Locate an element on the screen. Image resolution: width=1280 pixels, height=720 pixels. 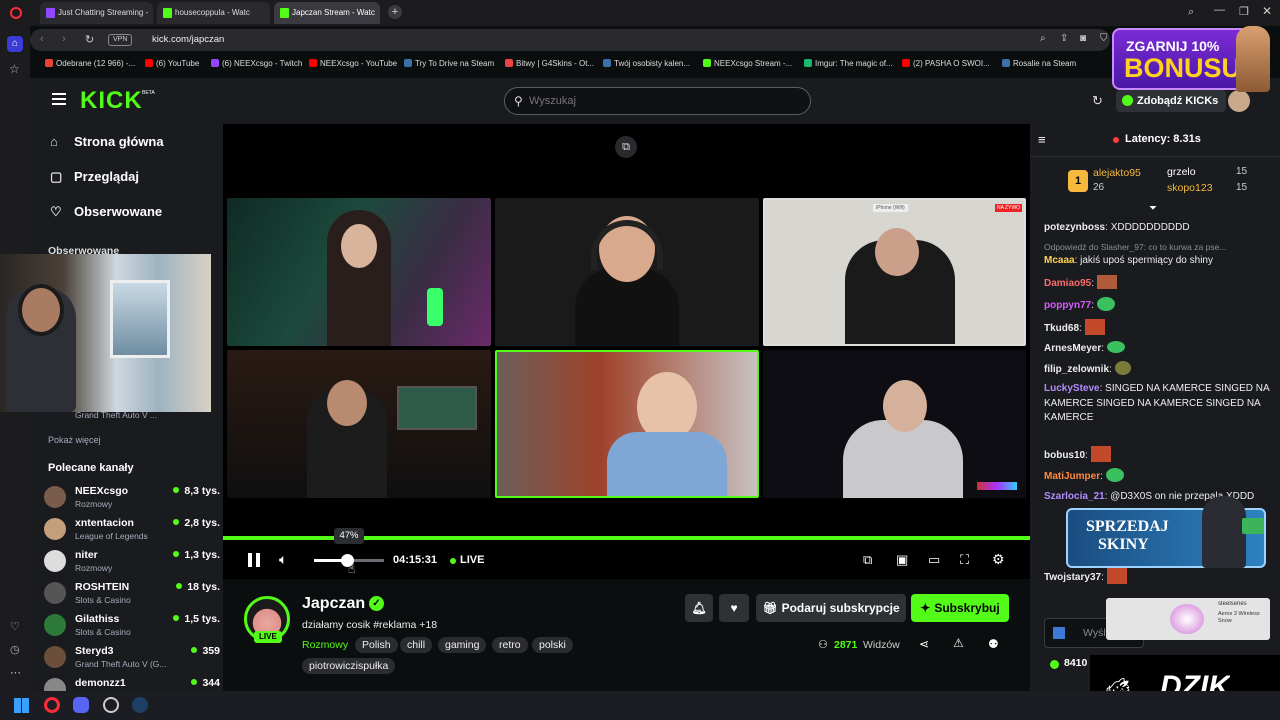
more-icon: ⋯ is located at coordinates (15, 672).